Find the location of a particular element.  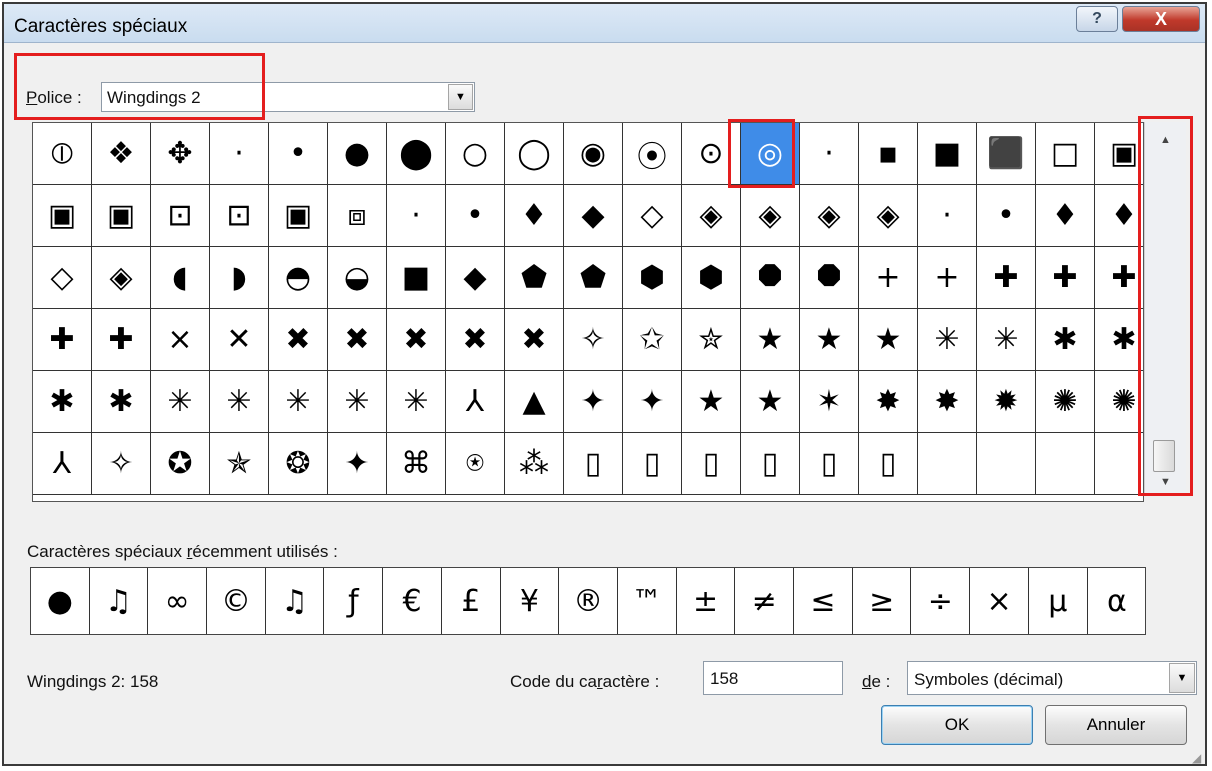

recent-char-cell: µ is located at coordinates (1058, 601).